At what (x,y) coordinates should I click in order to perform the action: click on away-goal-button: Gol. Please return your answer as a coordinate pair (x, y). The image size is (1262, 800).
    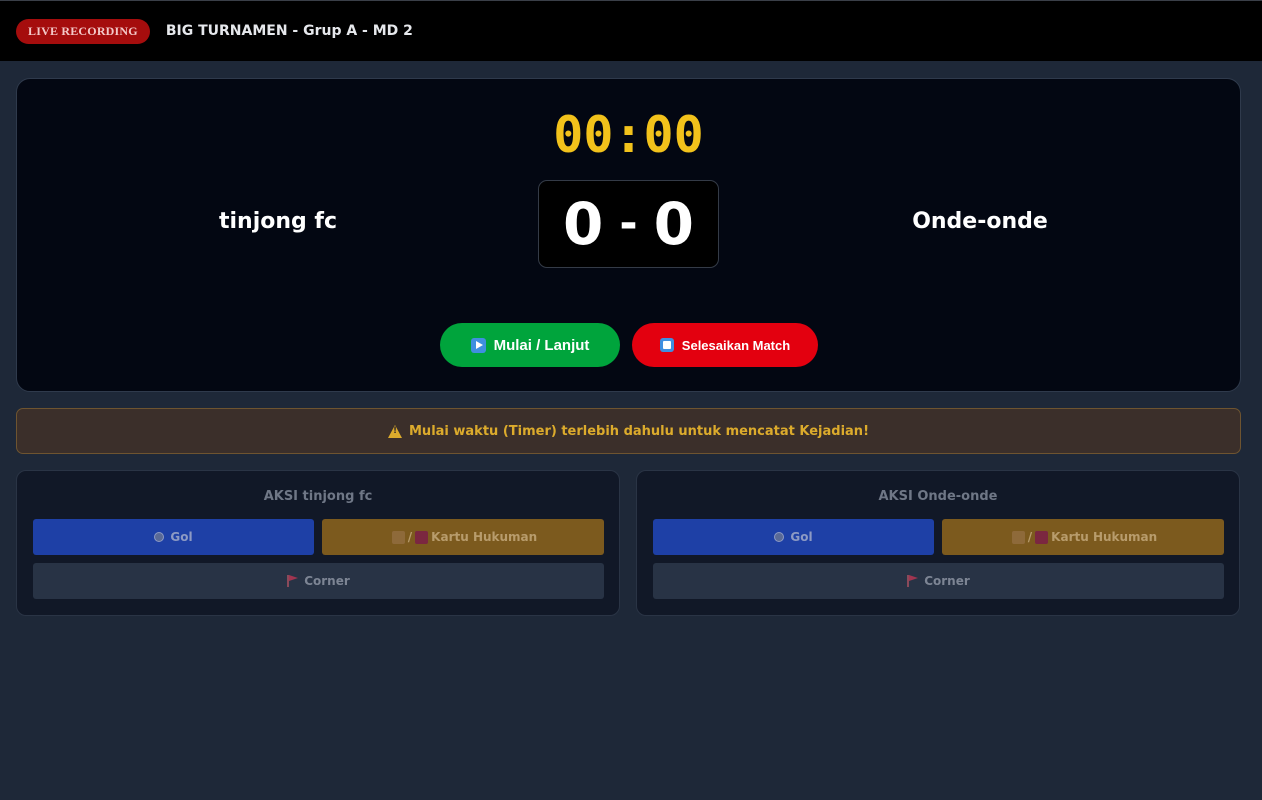
    Looking at the image, I should click on (793, 537).